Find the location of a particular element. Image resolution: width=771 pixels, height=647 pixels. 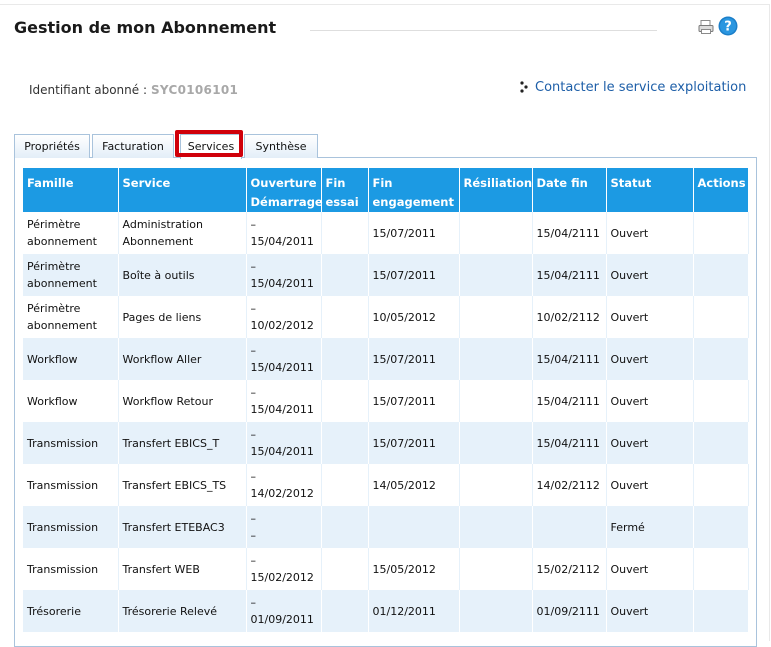

cell-fin-engagement is located at coordinates (414, 527).